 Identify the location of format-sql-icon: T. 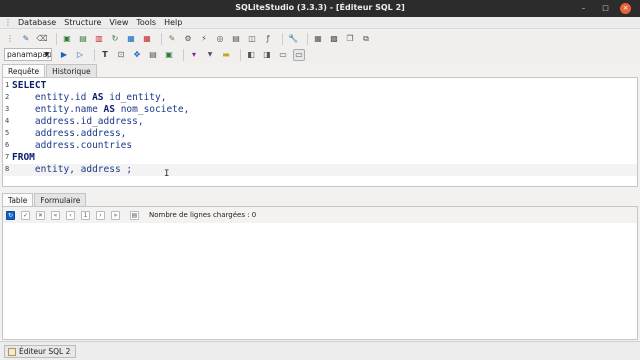
(105, 55).